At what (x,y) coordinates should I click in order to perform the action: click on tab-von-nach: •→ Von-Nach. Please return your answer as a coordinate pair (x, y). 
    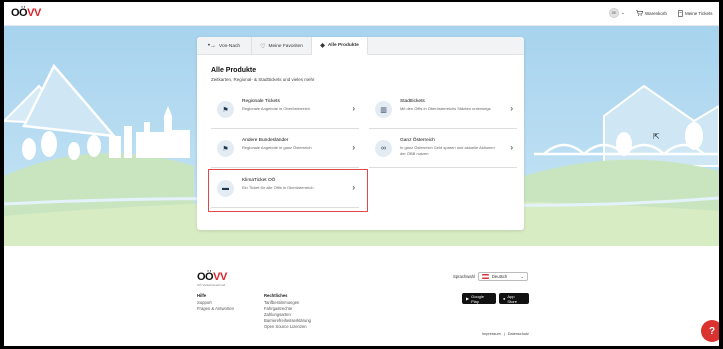
    Looking at the image, I should click on (224, 46).